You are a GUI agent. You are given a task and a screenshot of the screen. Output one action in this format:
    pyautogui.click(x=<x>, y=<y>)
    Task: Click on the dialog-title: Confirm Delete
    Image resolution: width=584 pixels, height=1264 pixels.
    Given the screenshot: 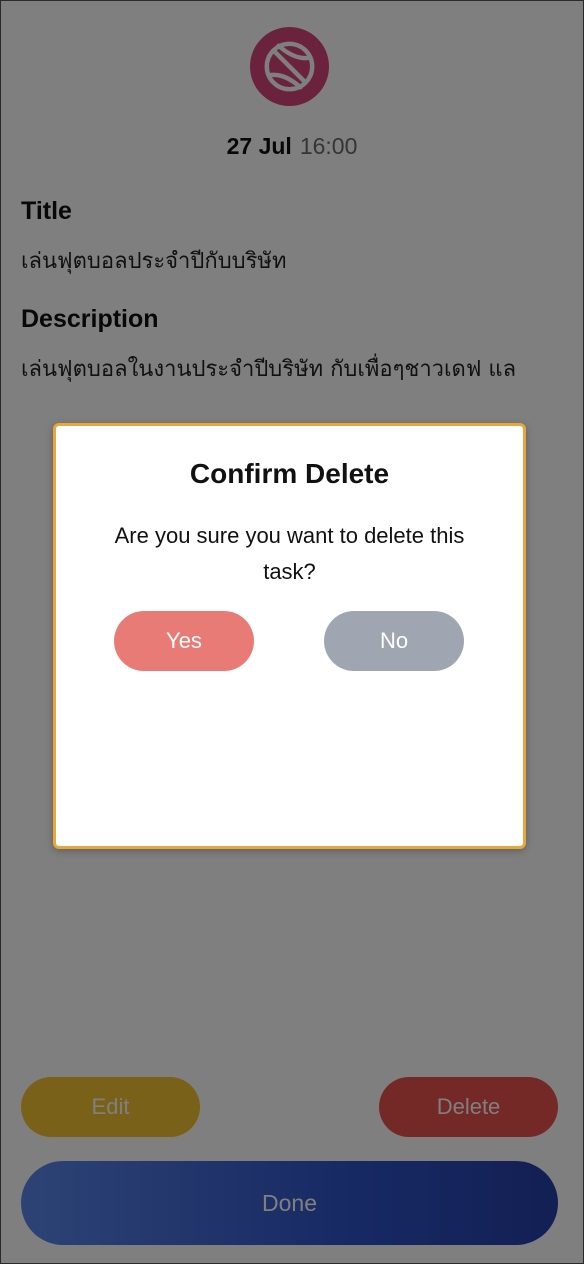 What is the action you would take?
    pyautogui.click(x=289, y=473)
    